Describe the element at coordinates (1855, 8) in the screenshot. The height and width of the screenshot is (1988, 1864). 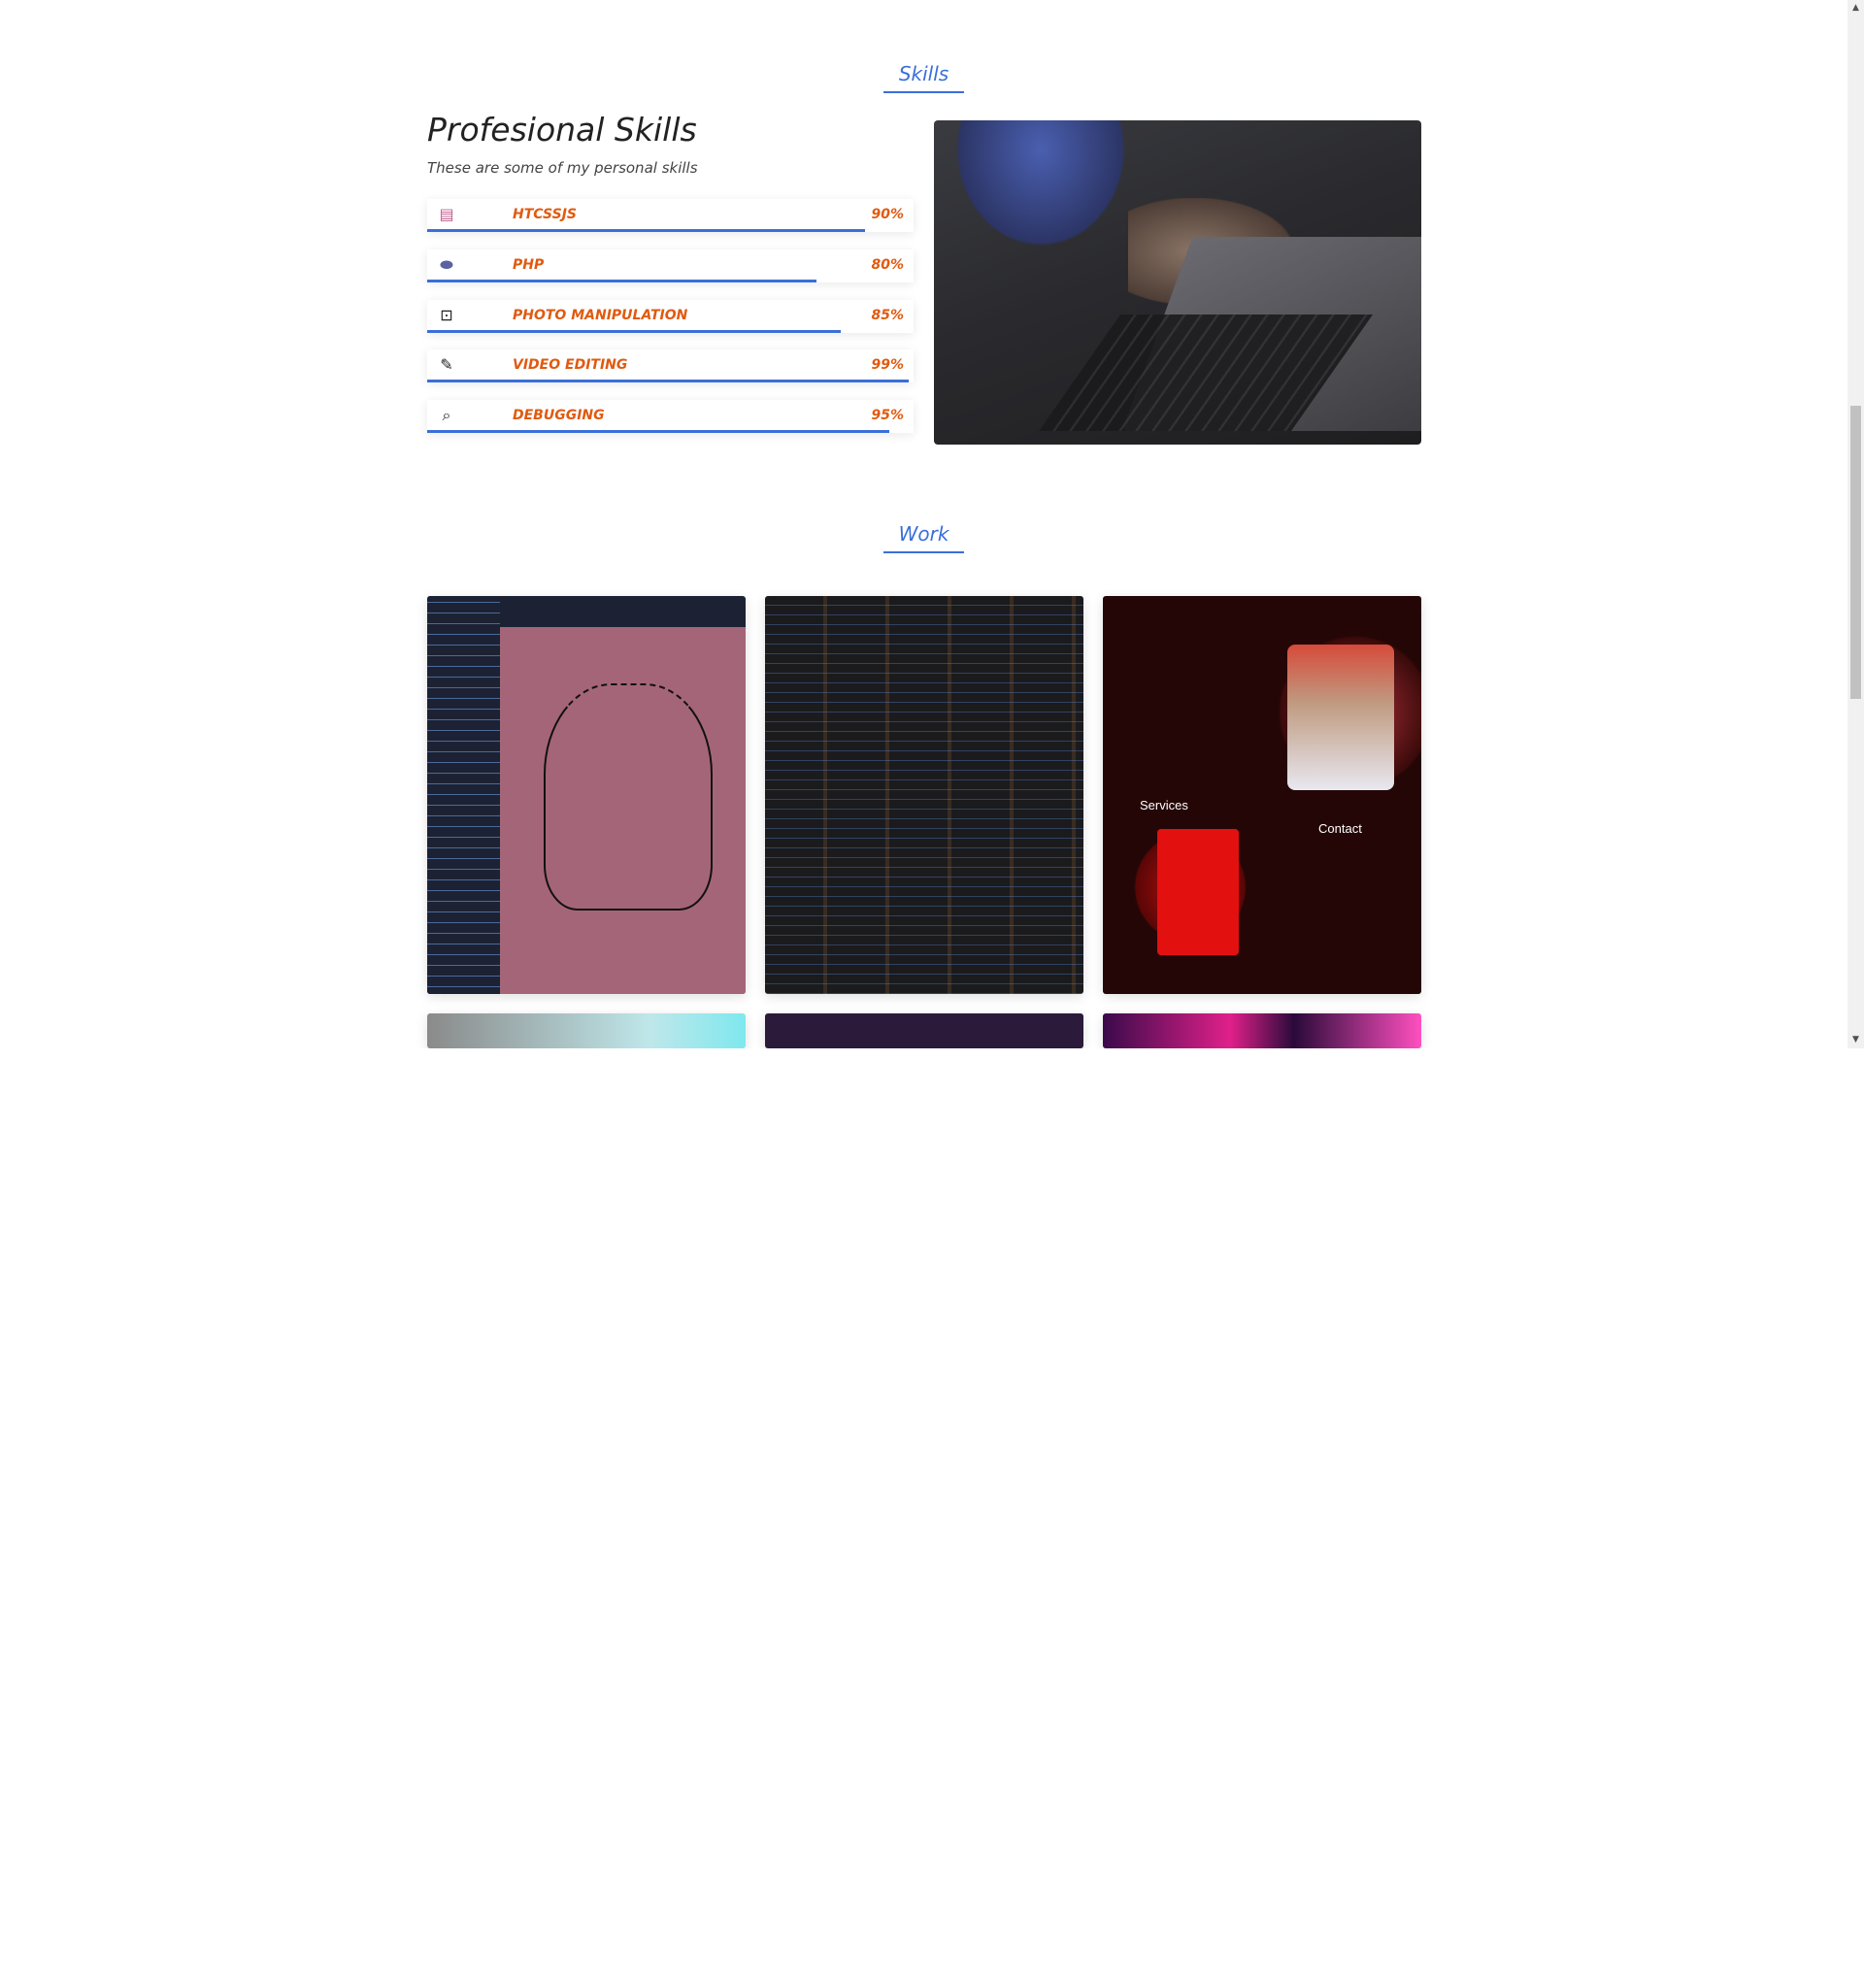
I see `scroll-up-arrow-icon: ▲` at that location.